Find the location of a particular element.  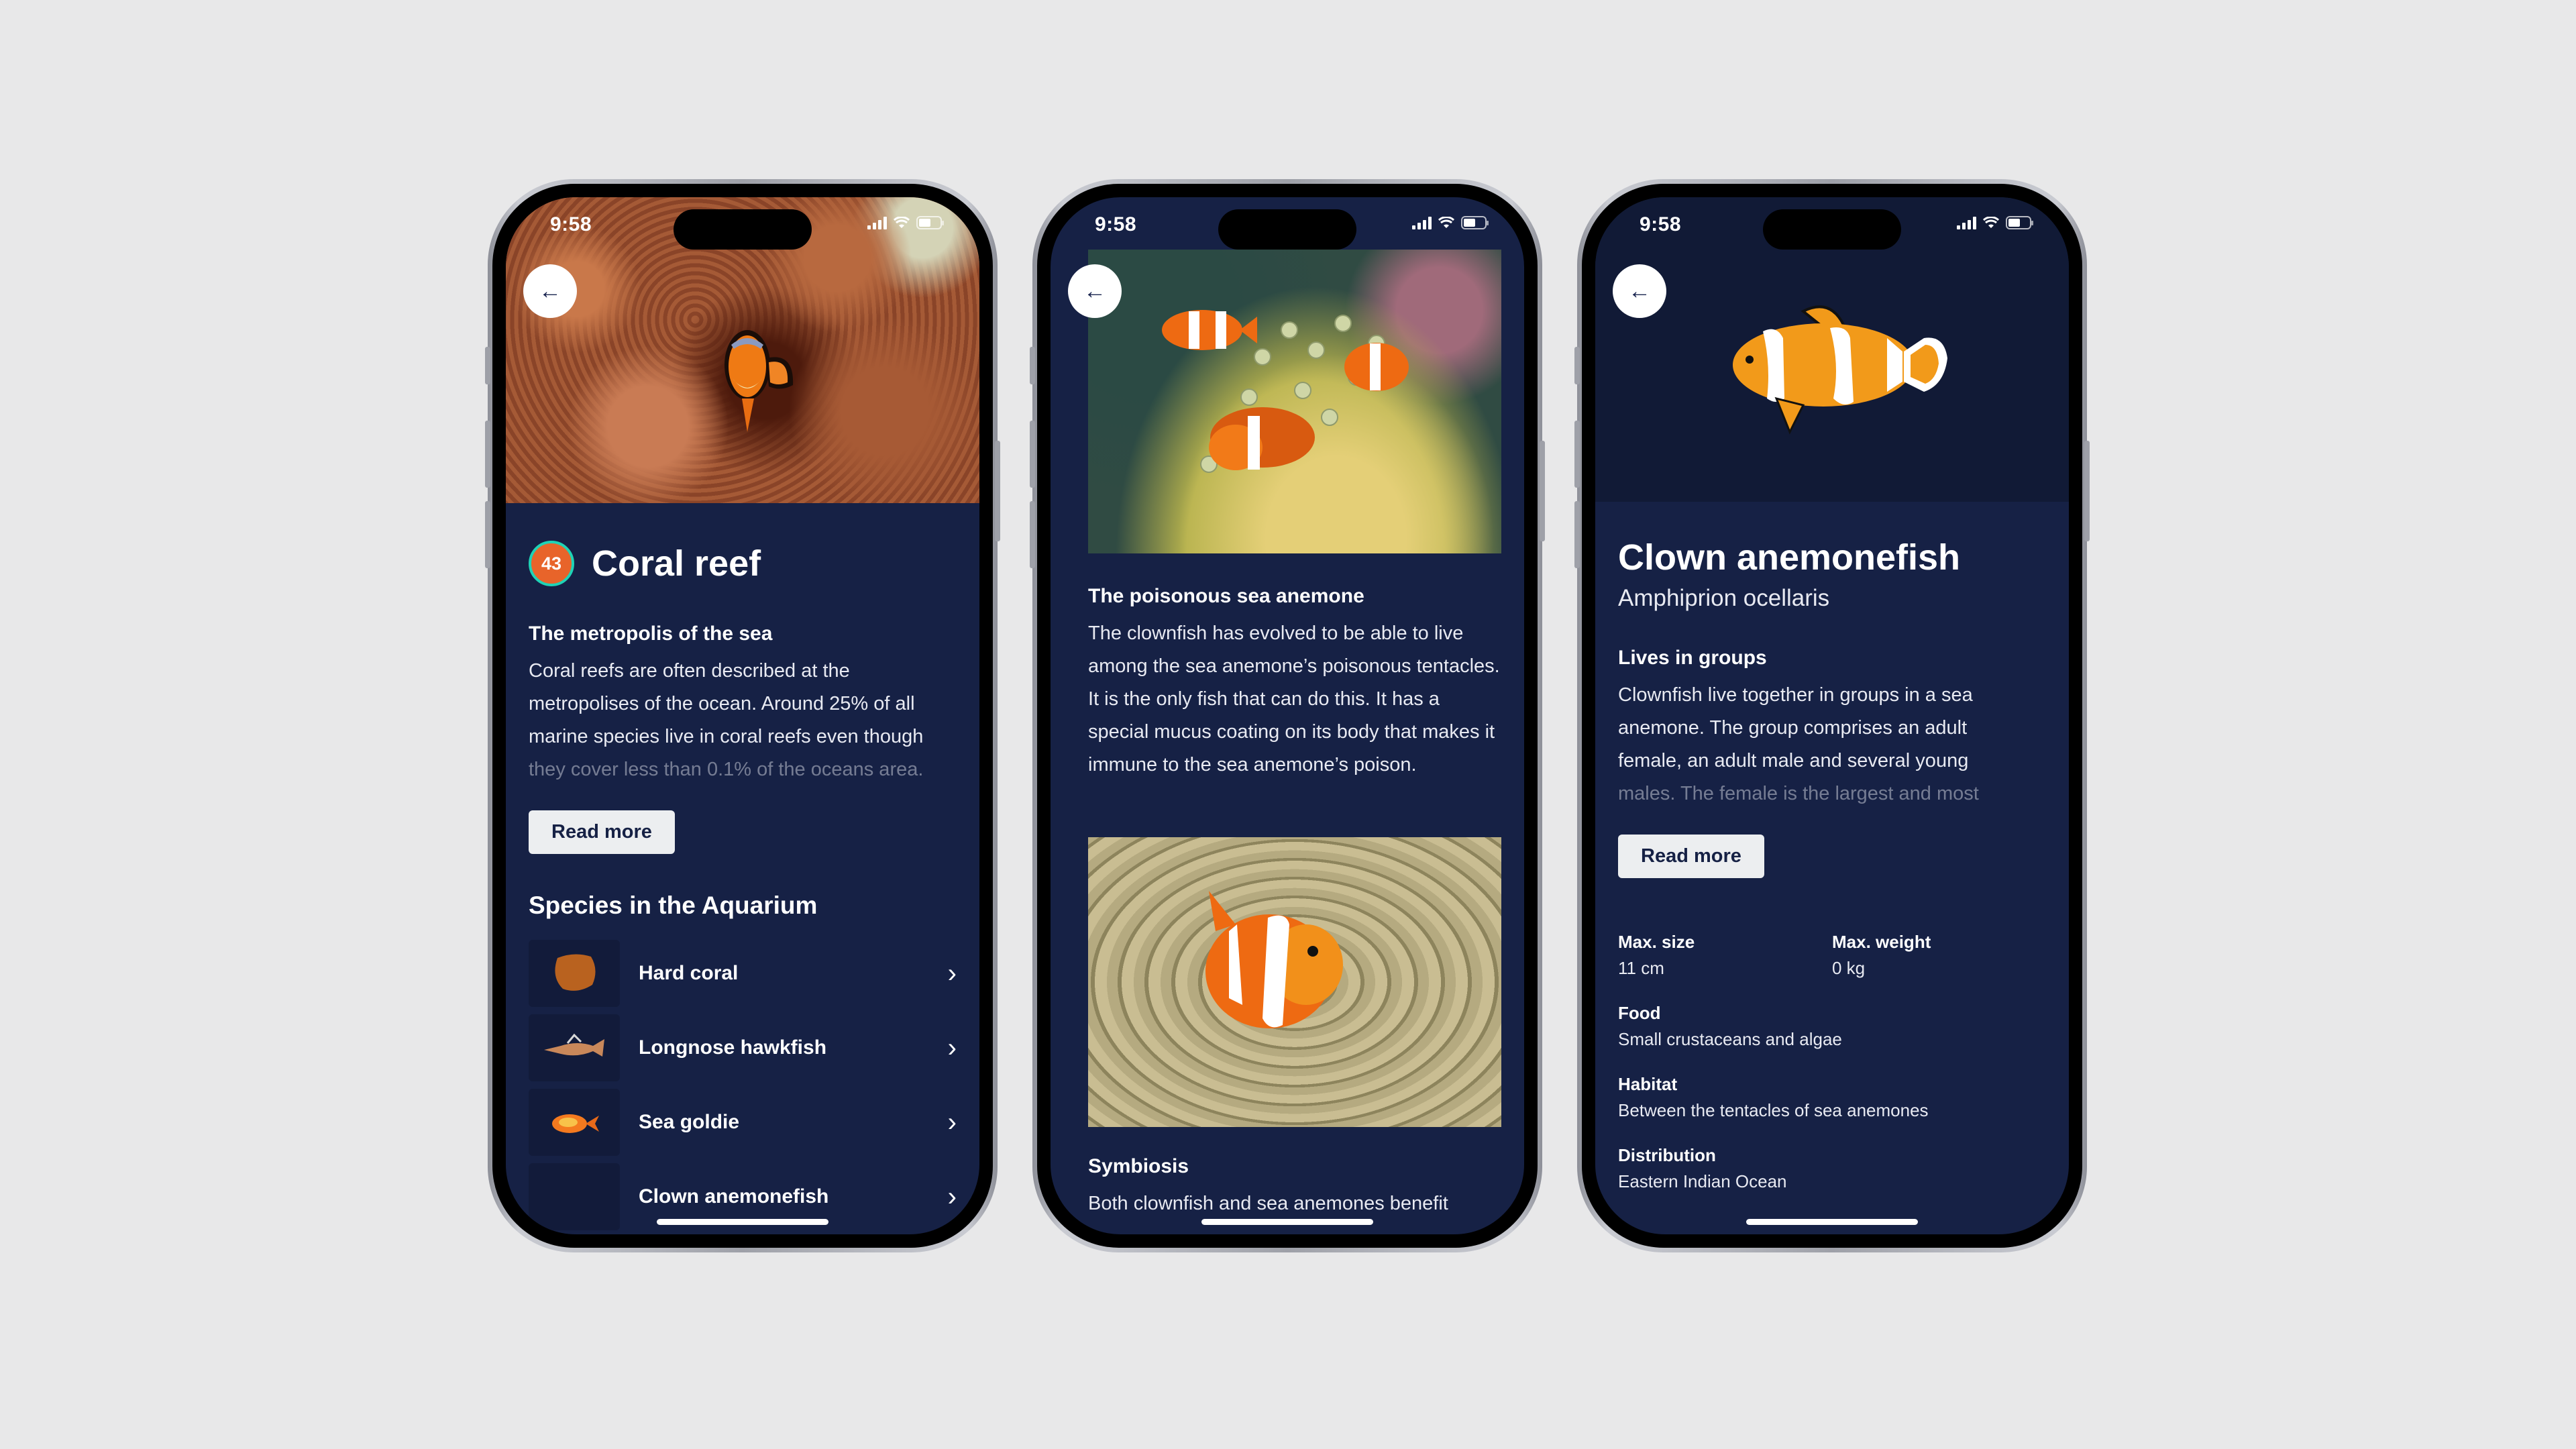

fact-food: Food Small crustaceans and algae is located at coordinates (1730, 1026).